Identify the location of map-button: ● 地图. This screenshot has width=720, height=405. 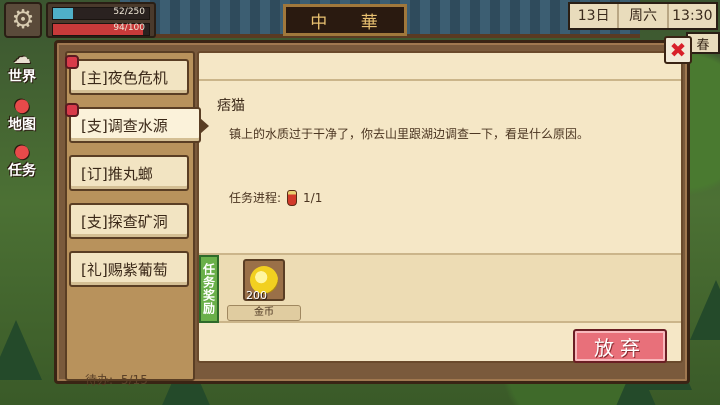
(22, 114).